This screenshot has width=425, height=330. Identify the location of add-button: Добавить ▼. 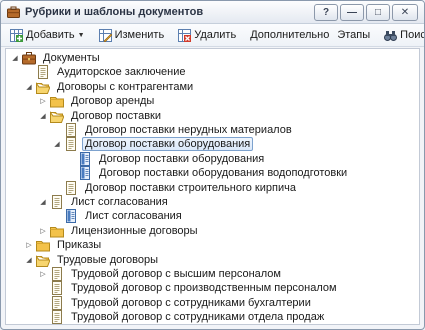
(47, 35).